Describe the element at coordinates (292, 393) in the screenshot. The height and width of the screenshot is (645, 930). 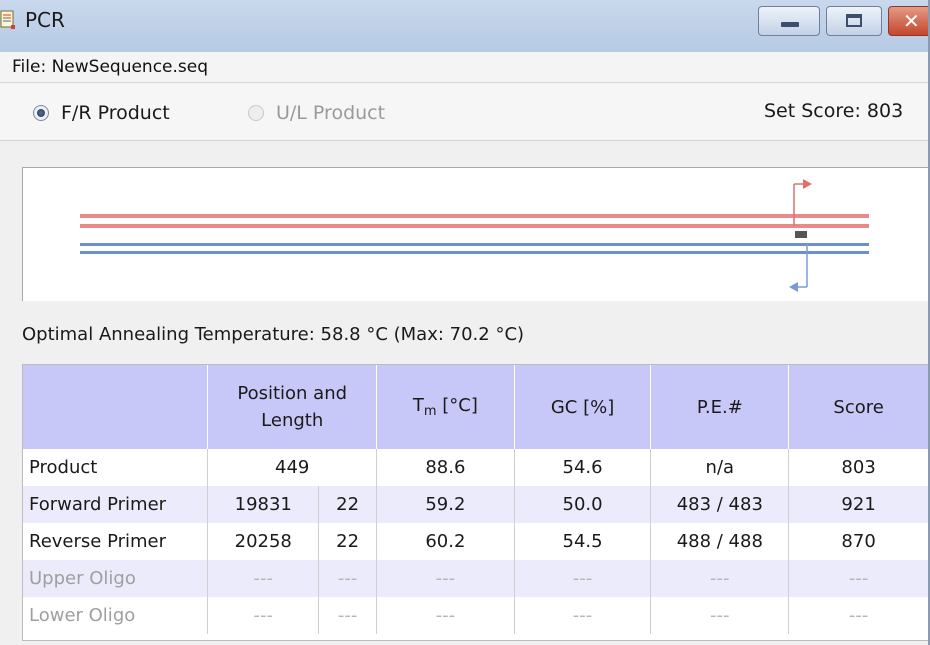
I see `header-position-text: Position and` at that location.